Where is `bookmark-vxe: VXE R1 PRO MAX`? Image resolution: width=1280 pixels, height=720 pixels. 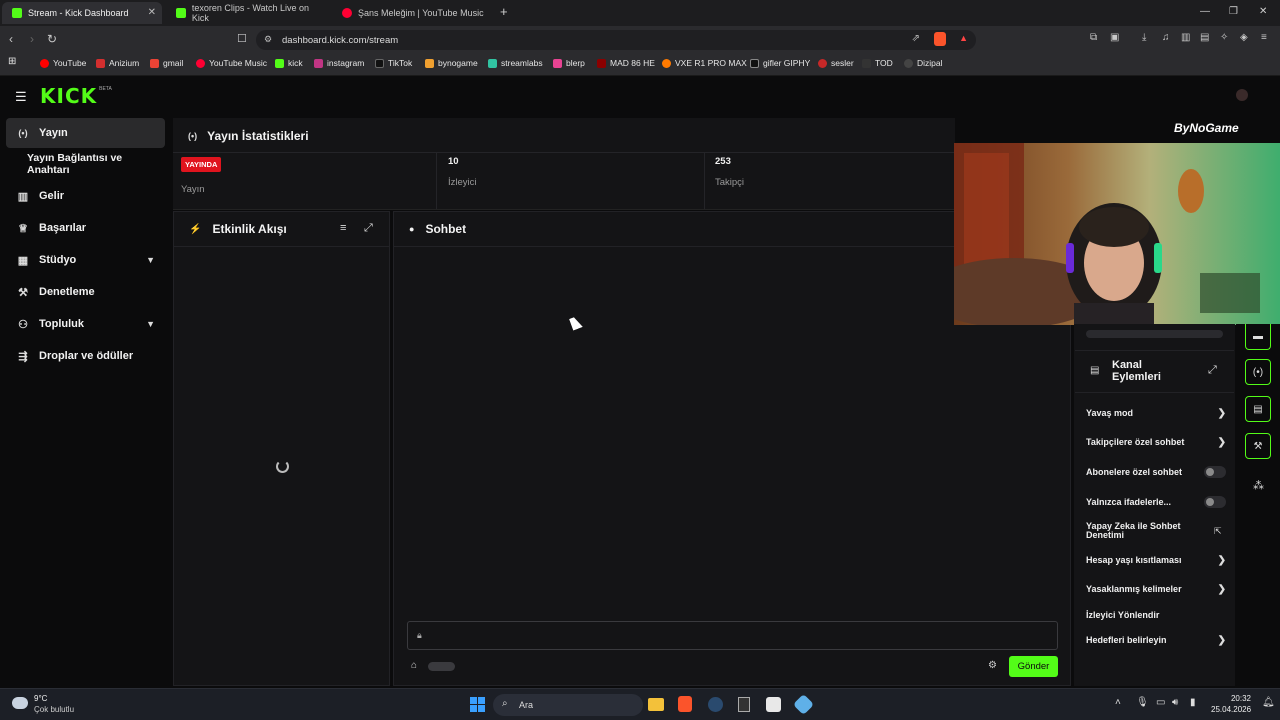 bookmark-vxe: VXE R1 PRO MAX is located at coordinates (704, 63).